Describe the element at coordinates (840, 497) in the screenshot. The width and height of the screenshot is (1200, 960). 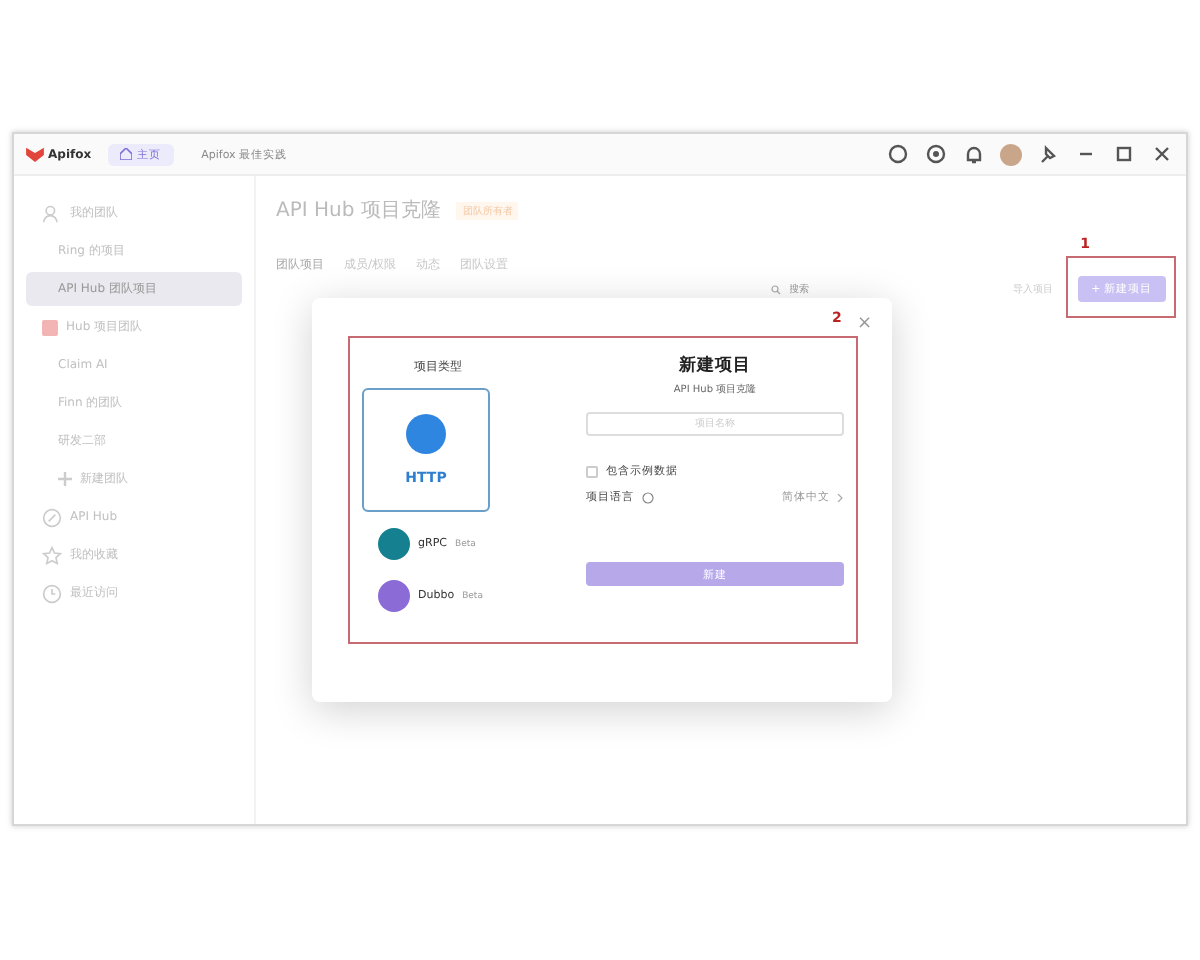
I see `chevron-icon` at that location.